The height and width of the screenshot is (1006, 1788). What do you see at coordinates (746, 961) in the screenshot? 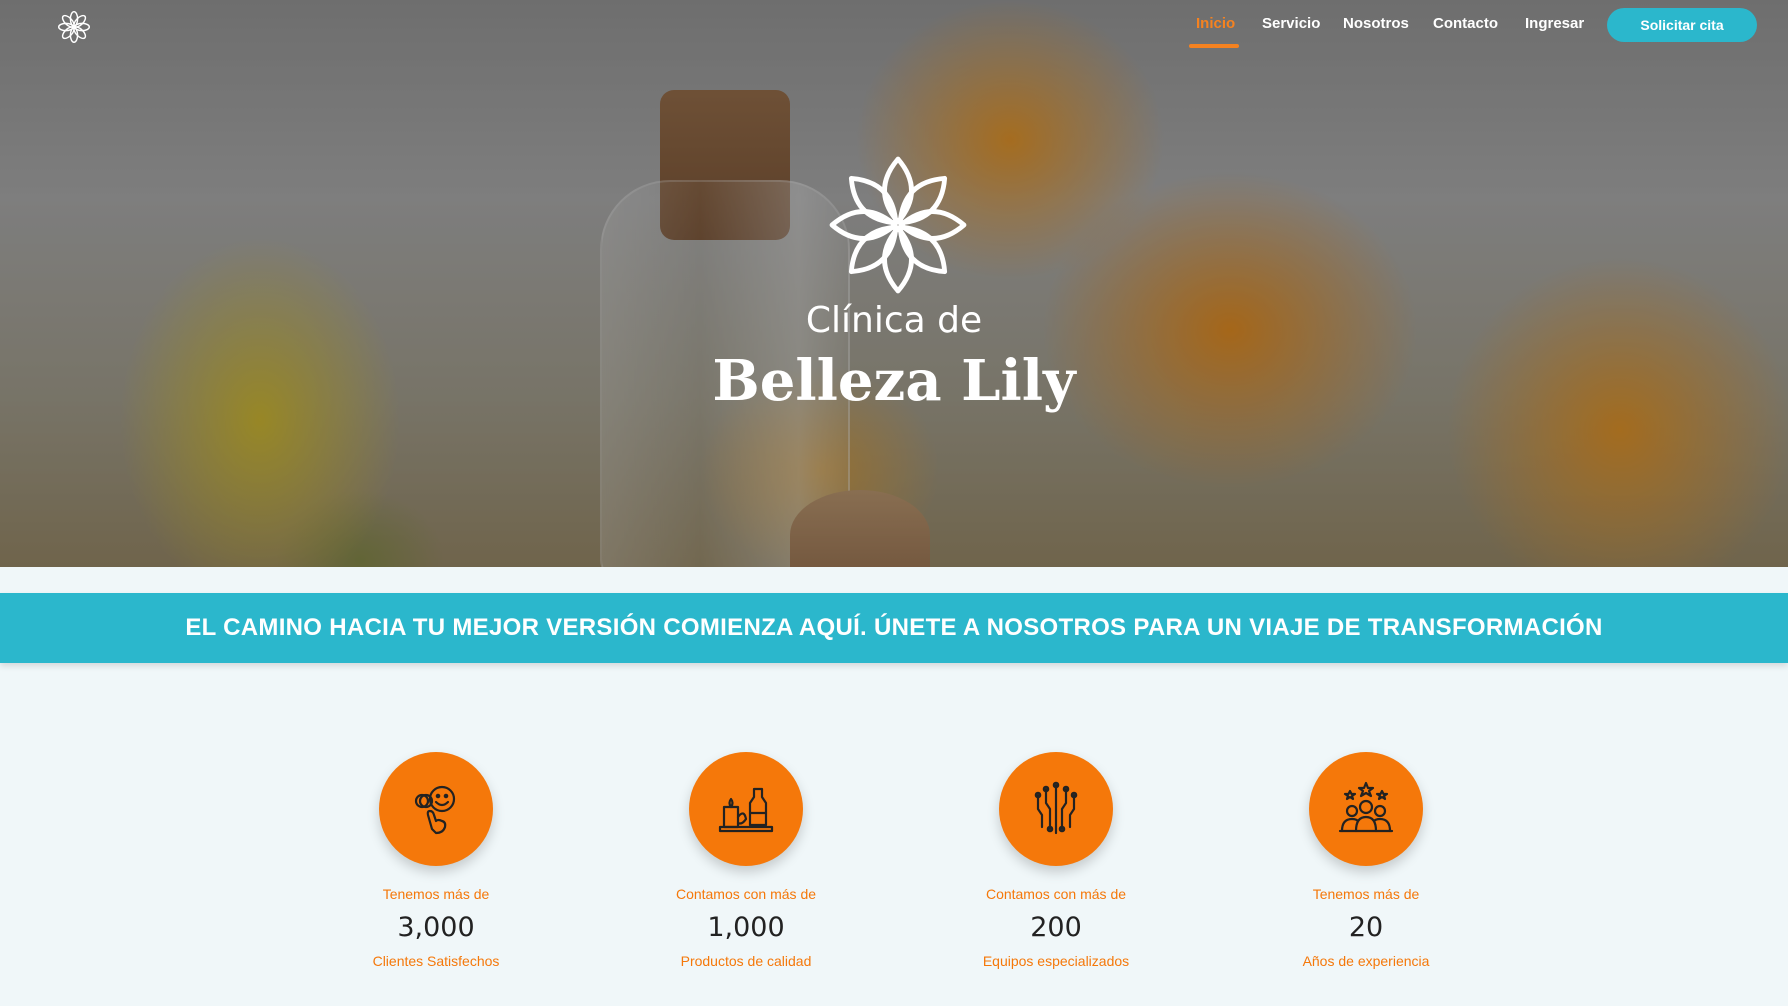
I see `stat-post-label: Productos de calidad` at bounding box center [746, 961].